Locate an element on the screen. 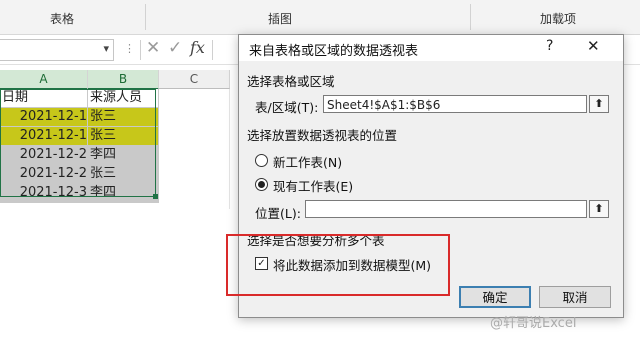  ribbon-group-tables: 表格 is located at coordinates (62, 19).